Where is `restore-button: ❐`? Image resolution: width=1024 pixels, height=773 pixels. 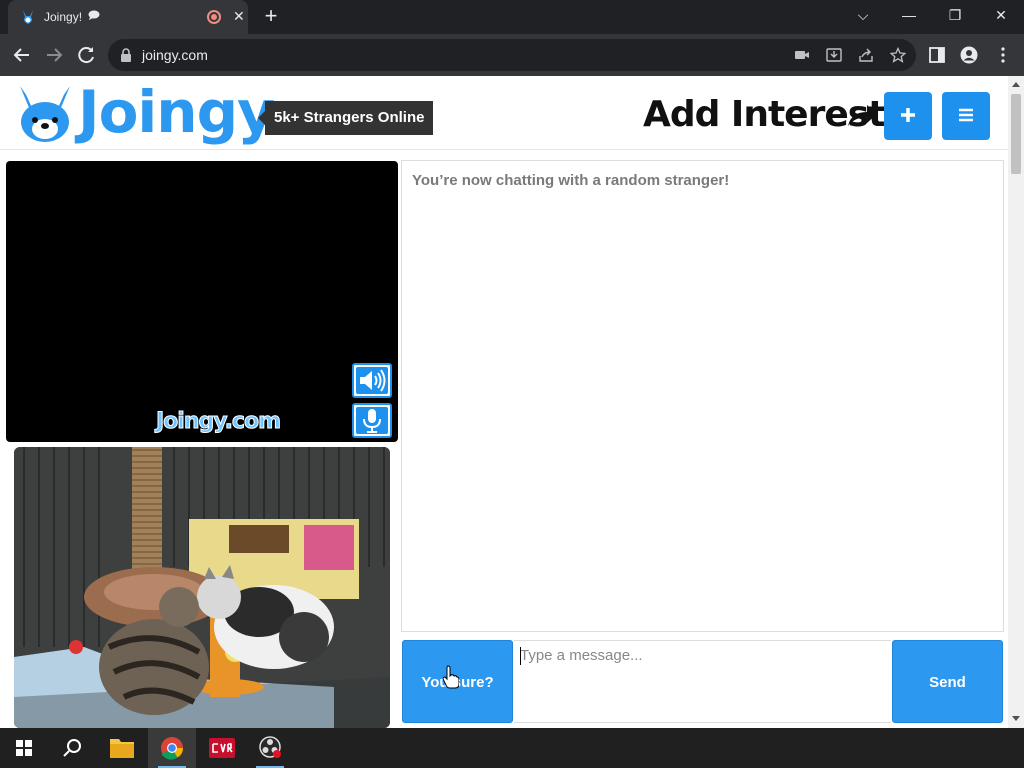
restore-button: ❐ is located at coordinates (955, 15).